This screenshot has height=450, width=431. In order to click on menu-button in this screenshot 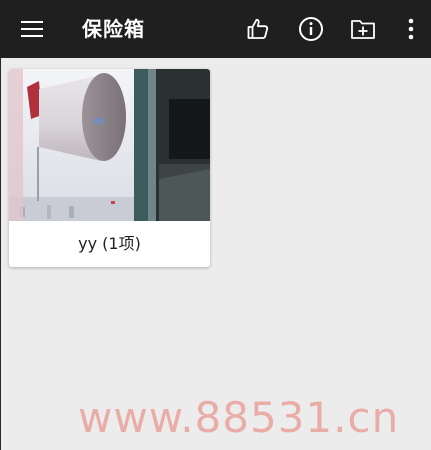, I will do `click(32, 29)`.